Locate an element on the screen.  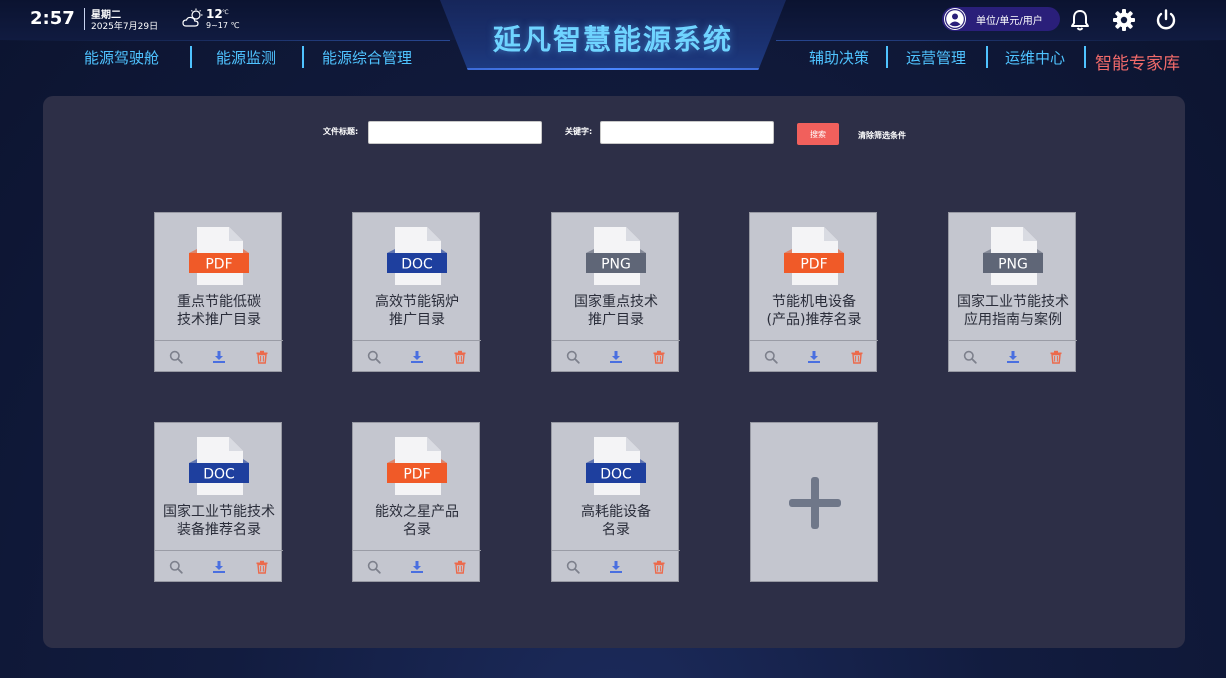
file-card: DOC 高耗能设备 名录 is located at coordinates (615, 502).